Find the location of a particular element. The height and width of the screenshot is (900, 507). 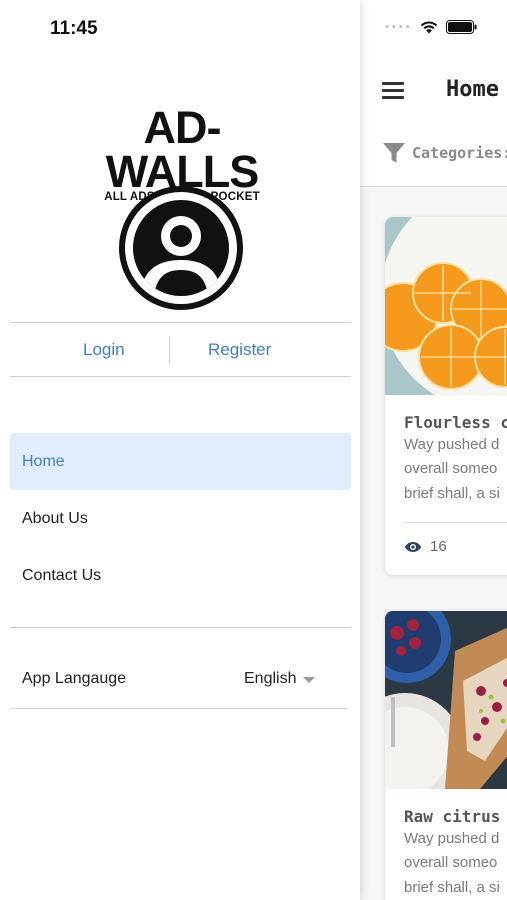

menu-icon is located at coordinates (393, 90).